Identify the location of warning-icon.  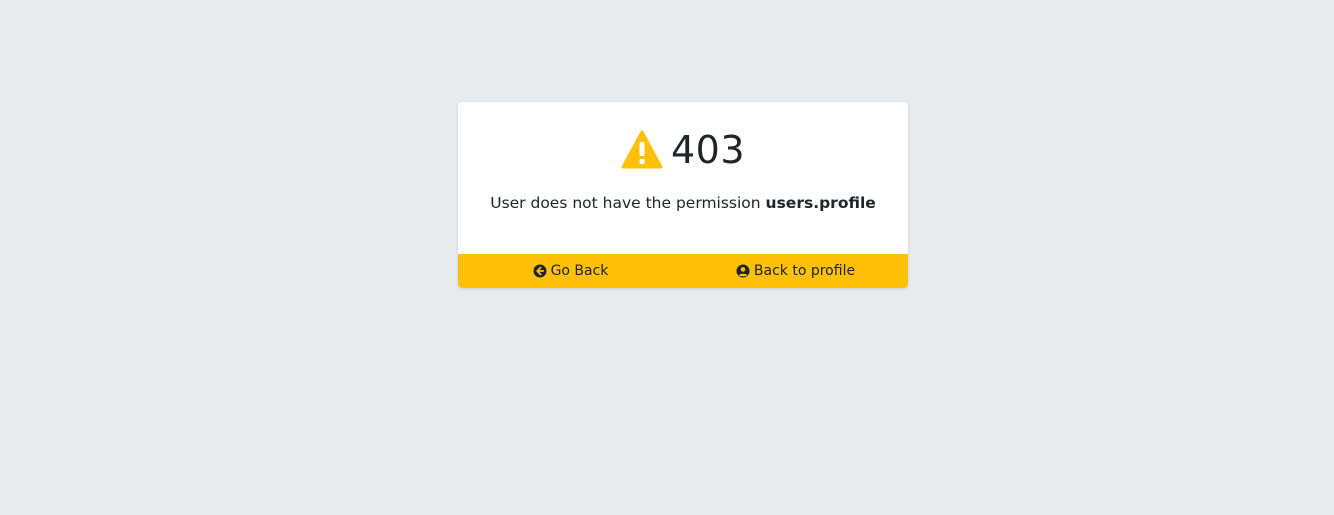
(642, 150).